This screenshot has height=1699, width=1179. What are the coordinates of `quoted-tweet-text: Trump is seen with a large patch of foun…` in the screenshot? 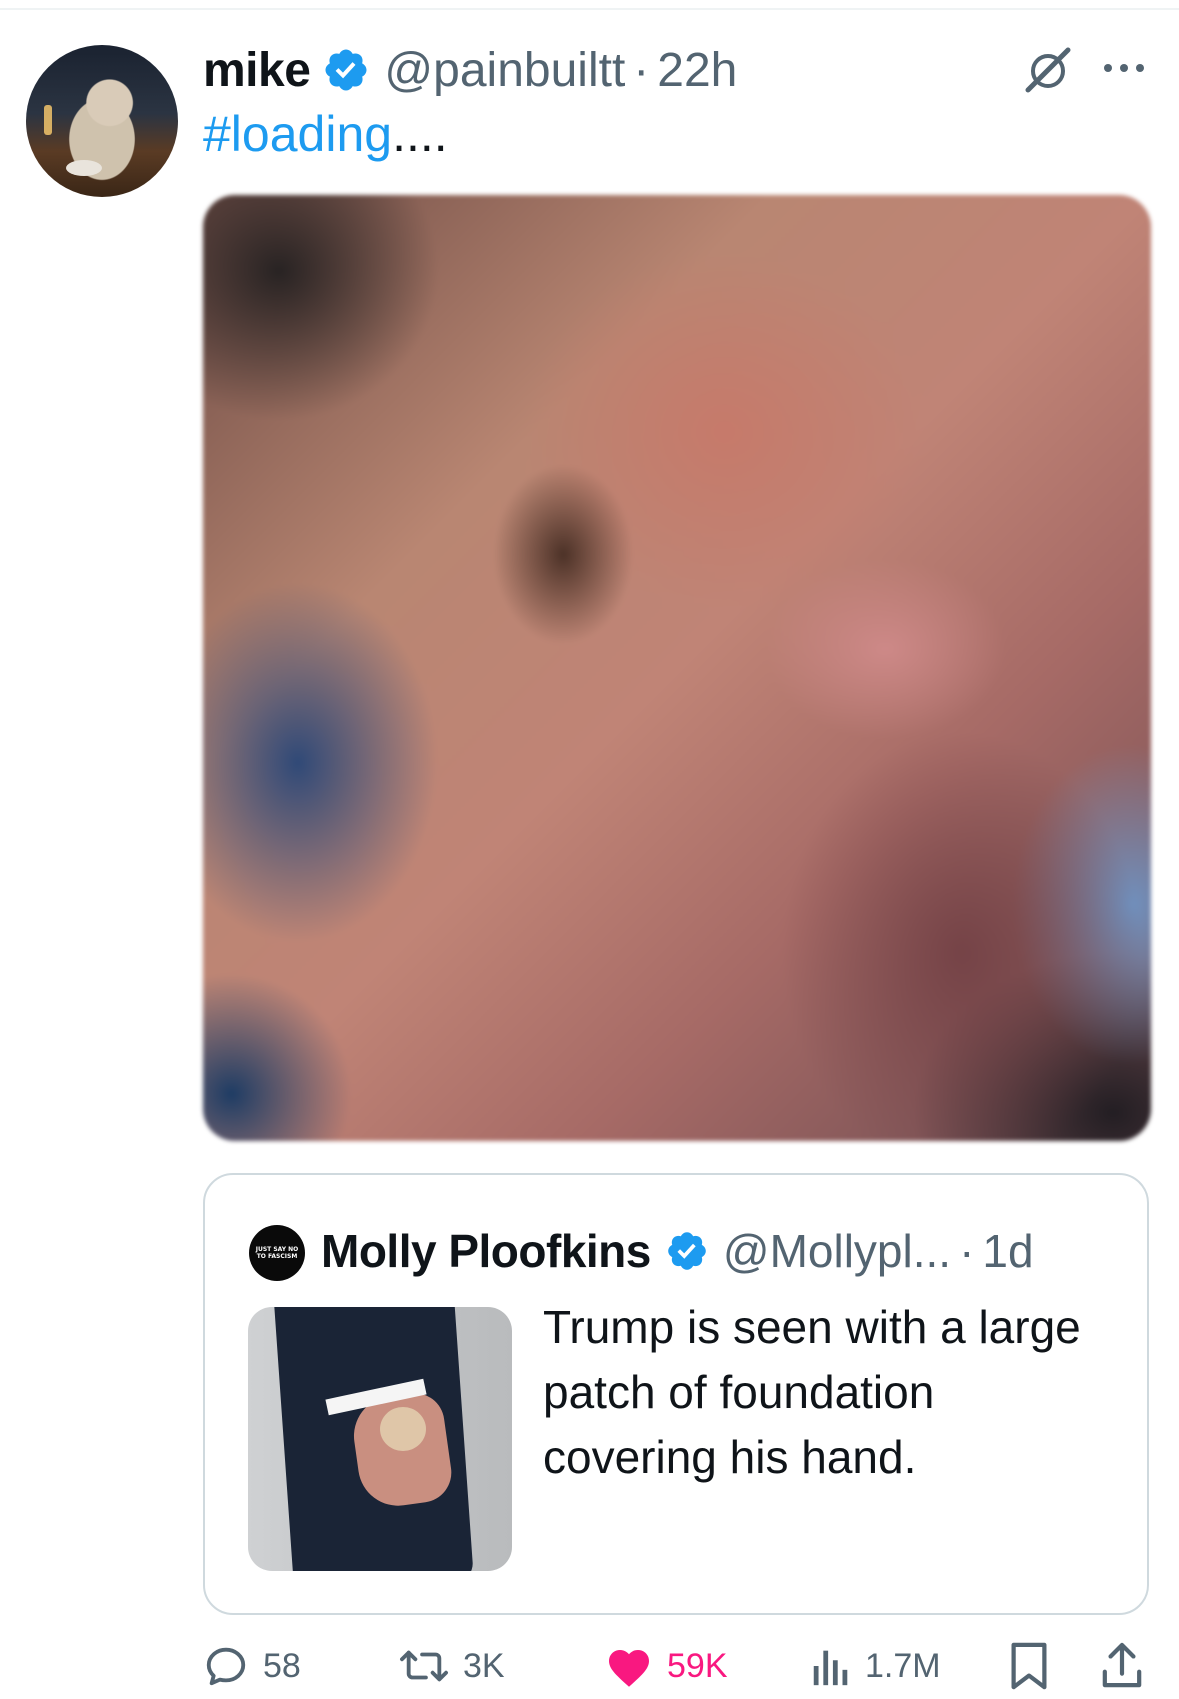 It's located at (812, 1392).